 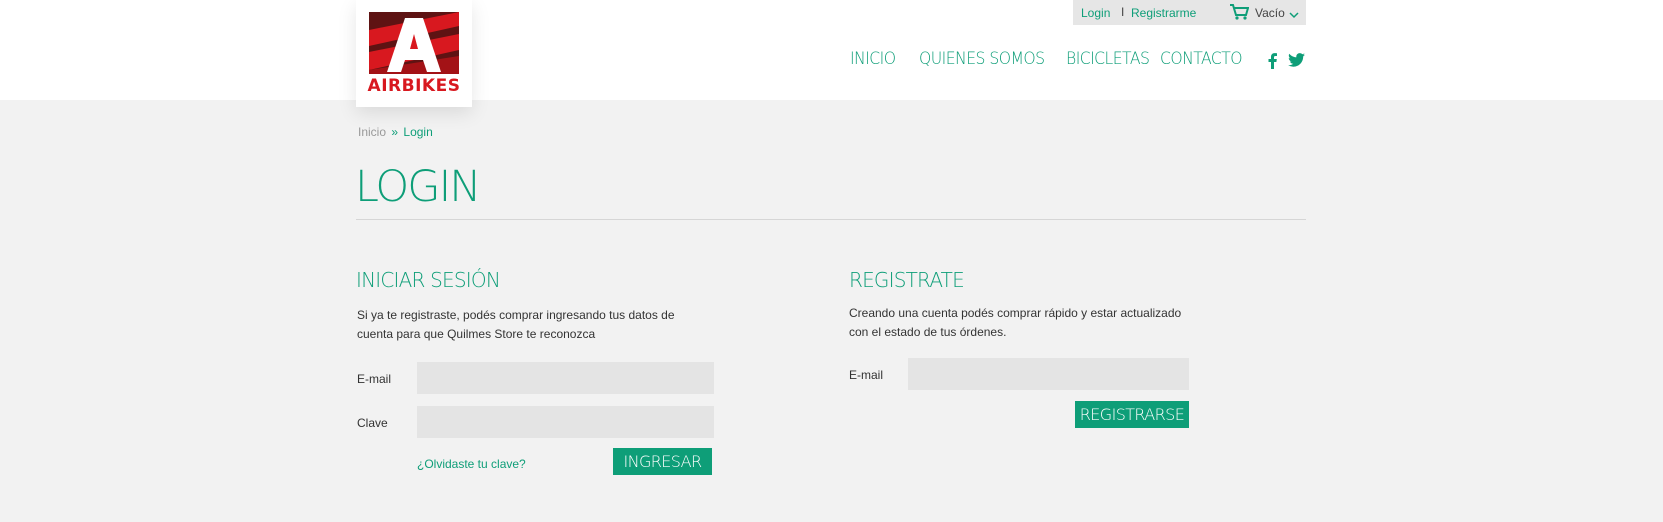 What do you see at coordinates (1239, 13) in the screenshot?
I see `cart-icon` at bounding box center [1239, 13].